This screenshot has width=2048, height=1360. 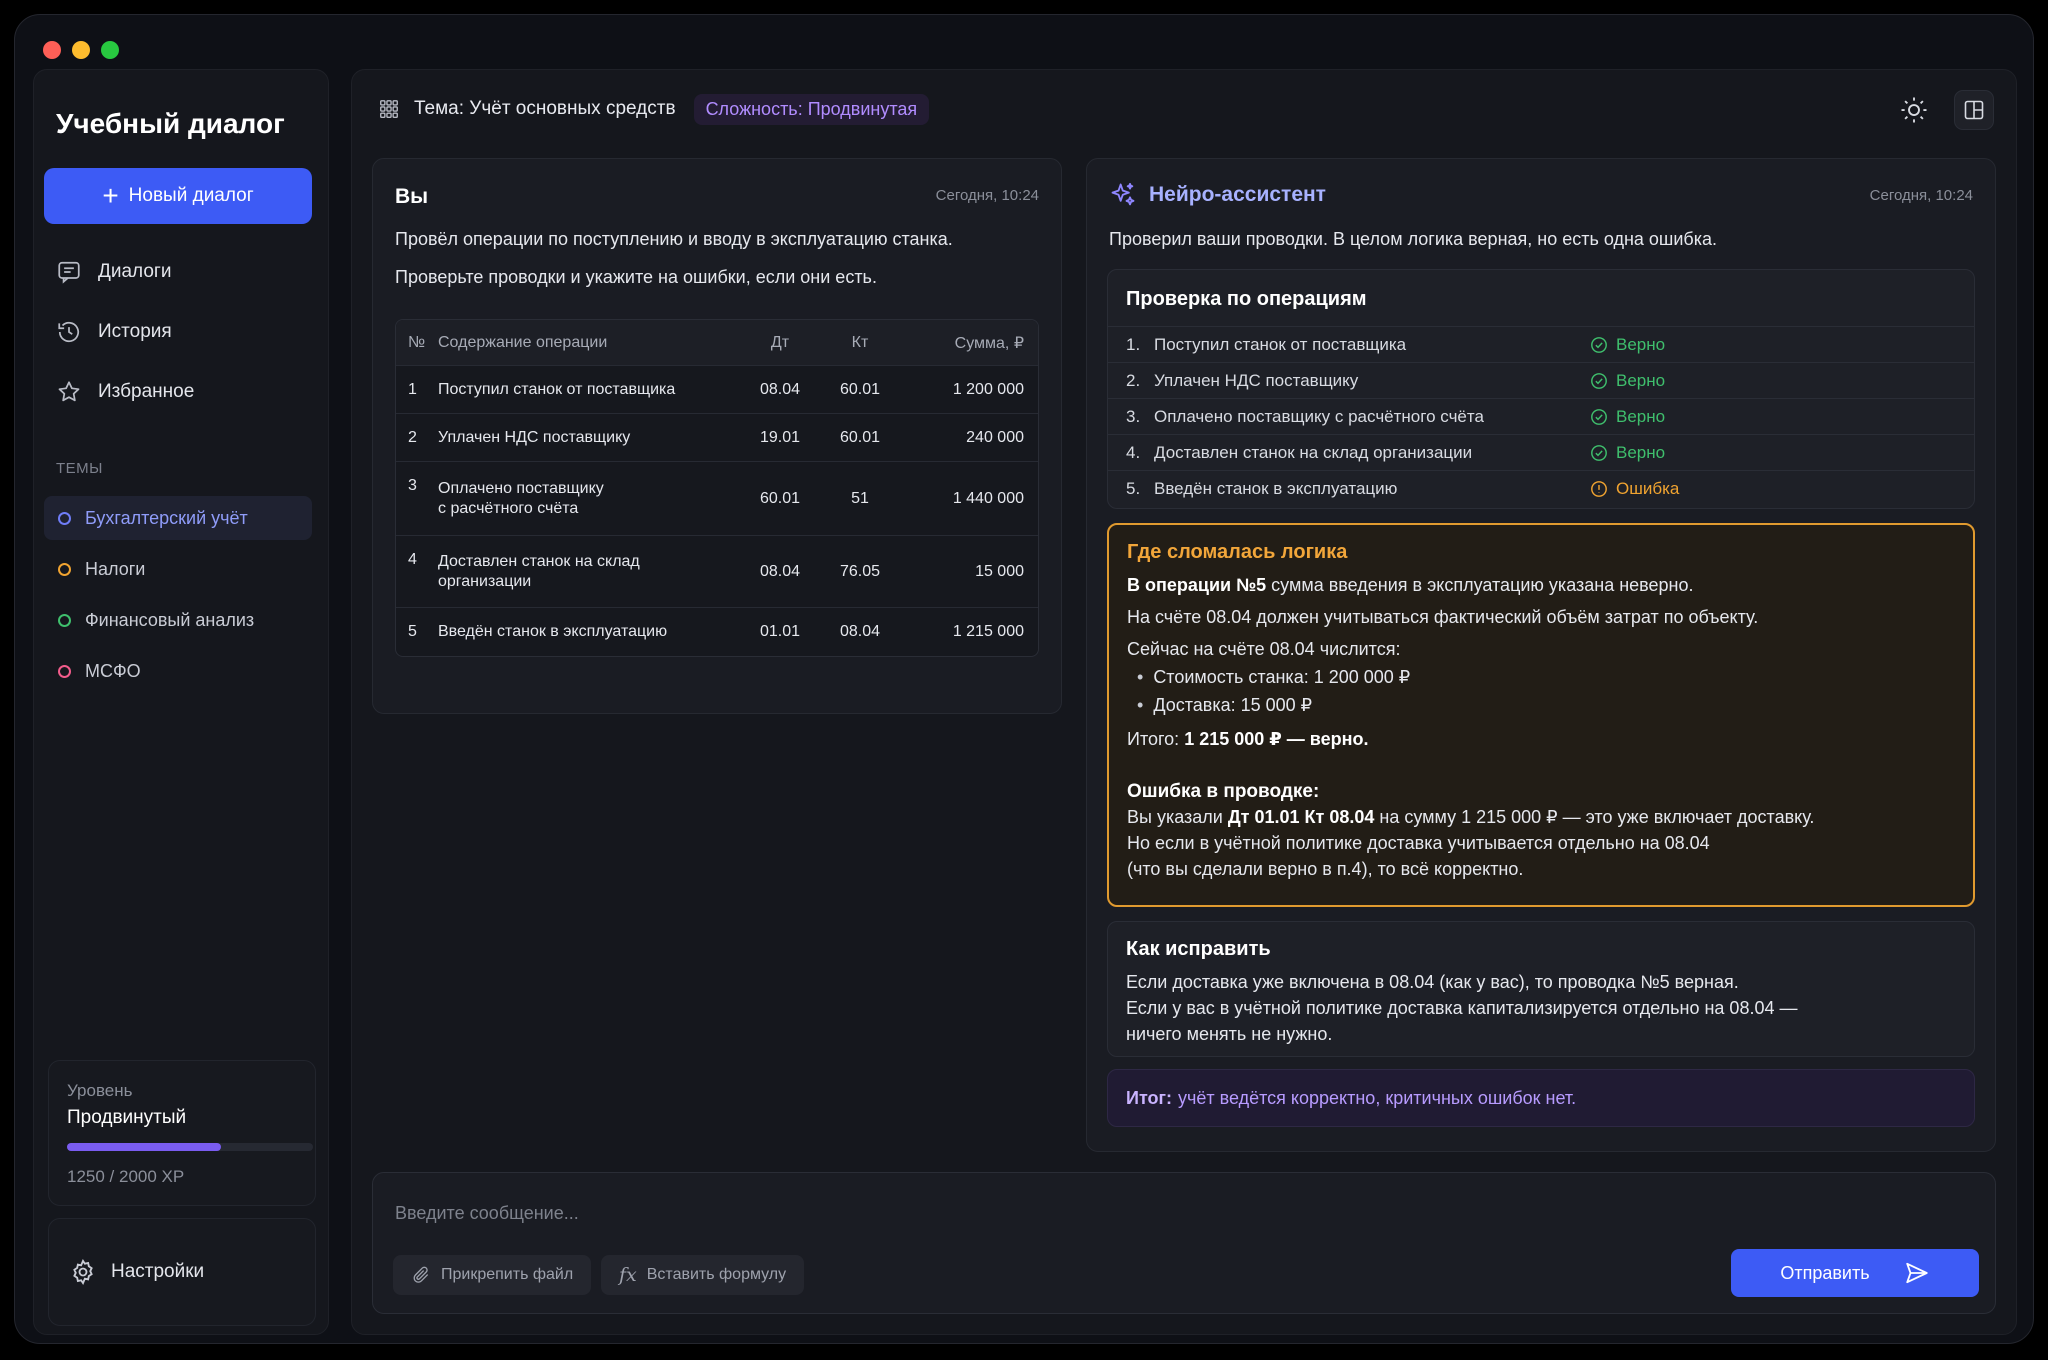 I want to click on attach-file-button: Прикрепить файл, so click(x=492, y=1275).